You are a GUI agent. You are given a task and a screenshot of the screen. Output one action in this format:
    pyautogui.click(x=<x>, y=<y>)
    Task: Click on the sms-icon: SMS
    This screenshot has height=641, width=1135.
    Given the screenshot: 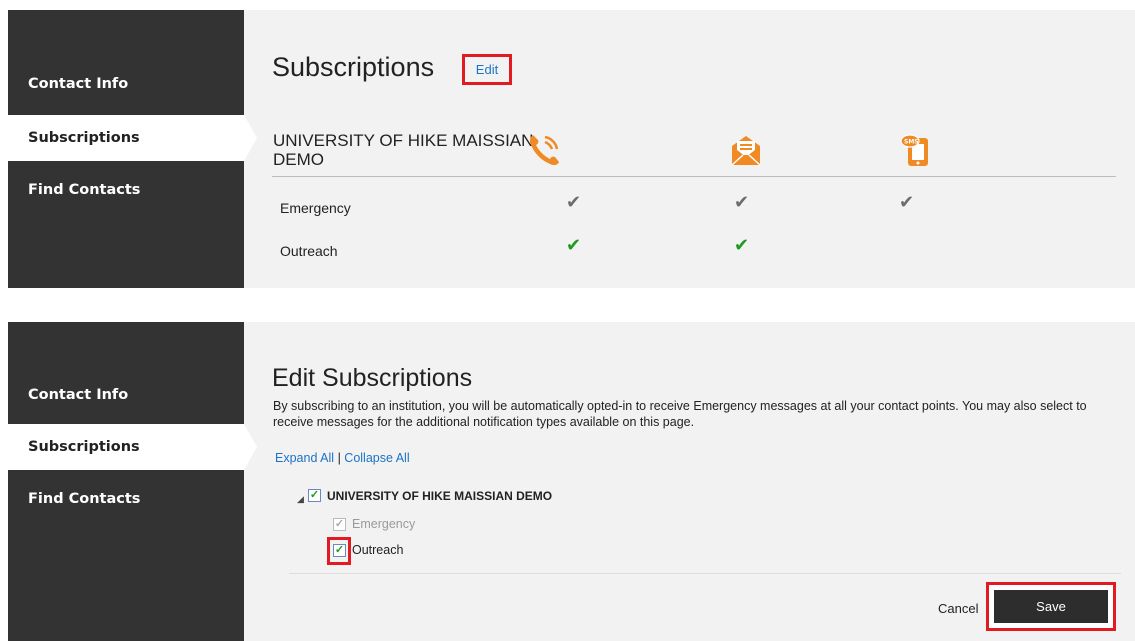 What is the action you would take?
    pyautogui.click(x=914, y=150)
    